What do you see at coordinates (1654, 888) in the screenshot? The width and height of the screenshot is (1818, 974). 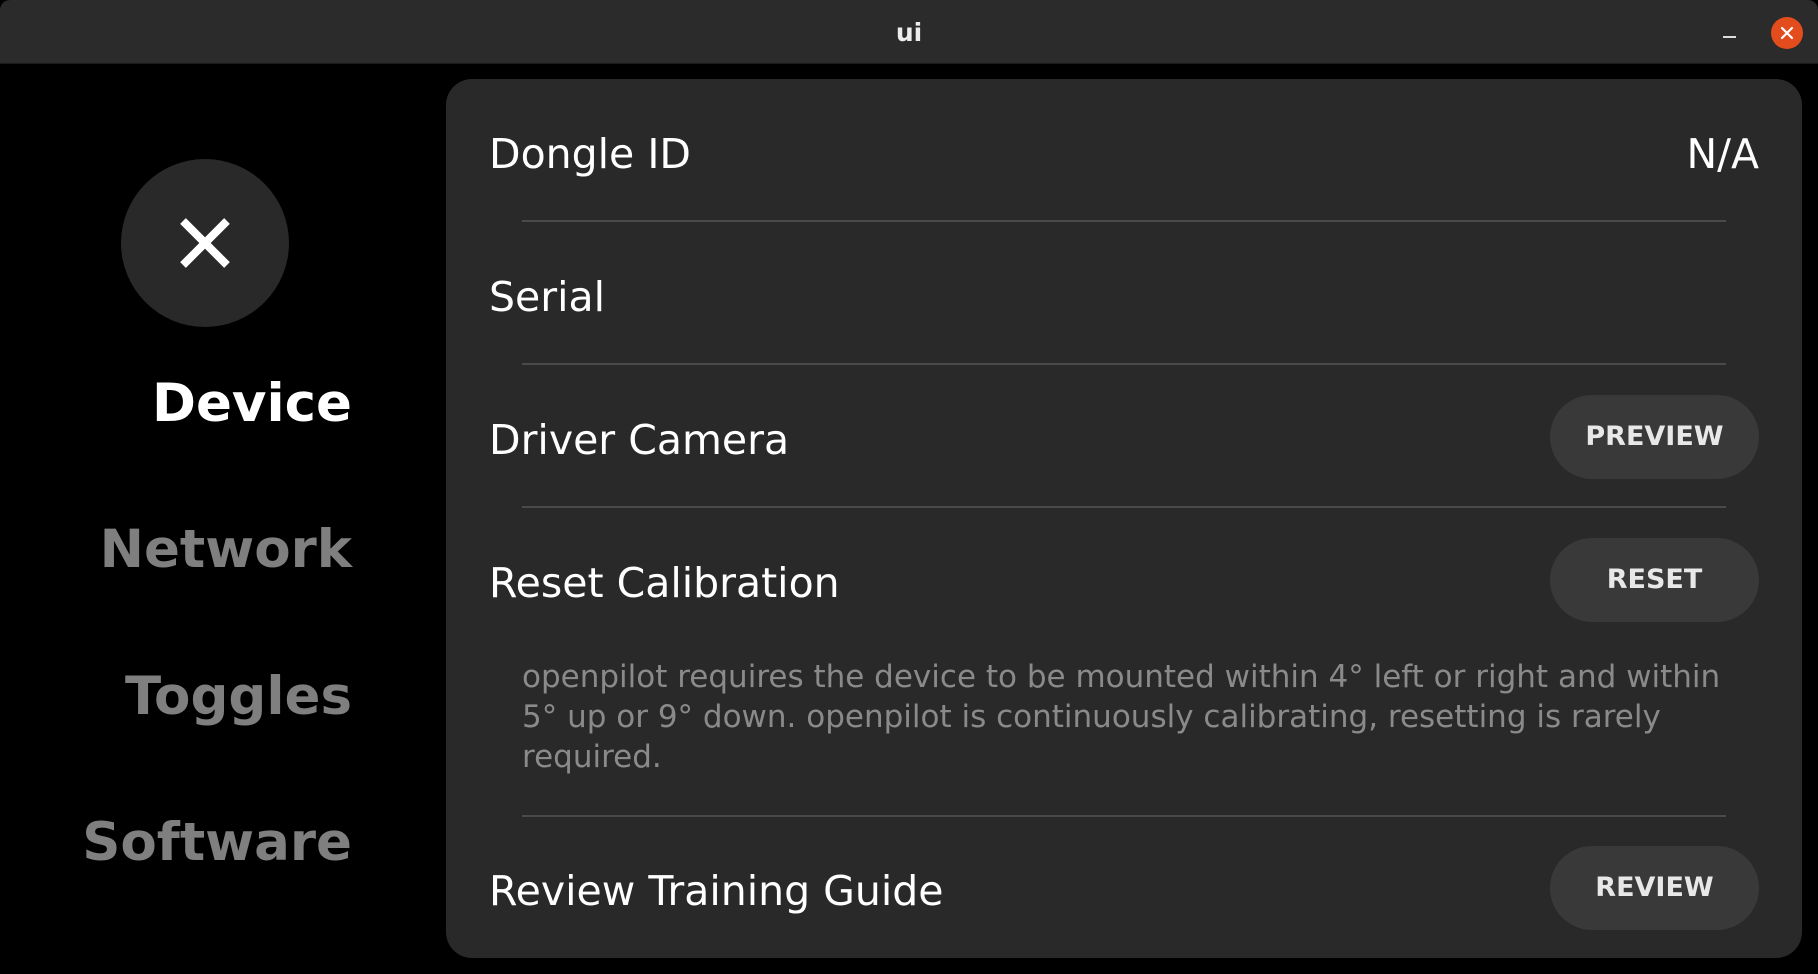 I see `review-button: REVIEW` at bounding box center [1654, 888].